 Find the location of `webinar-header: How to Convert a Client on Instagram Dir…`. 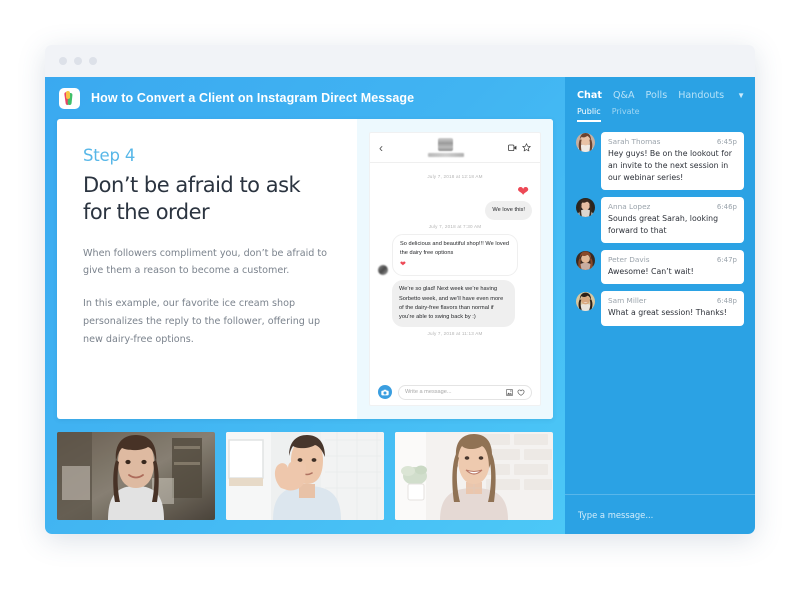

webinar-header: How to Convert a Client on Instagram Dir… is located at coordinates (305, 98).